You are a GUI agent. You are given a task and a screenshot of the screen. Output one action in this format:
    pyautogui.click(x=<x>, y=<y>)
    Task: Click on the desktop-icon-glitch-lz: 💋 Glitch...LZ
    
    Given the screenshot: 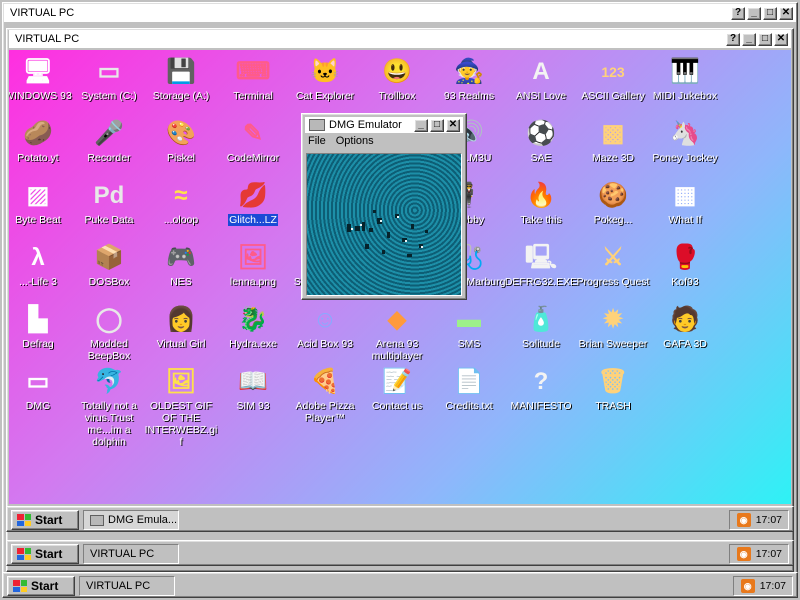 What is the action you would take?
    pyautogui.click(x=253, y=203)
    